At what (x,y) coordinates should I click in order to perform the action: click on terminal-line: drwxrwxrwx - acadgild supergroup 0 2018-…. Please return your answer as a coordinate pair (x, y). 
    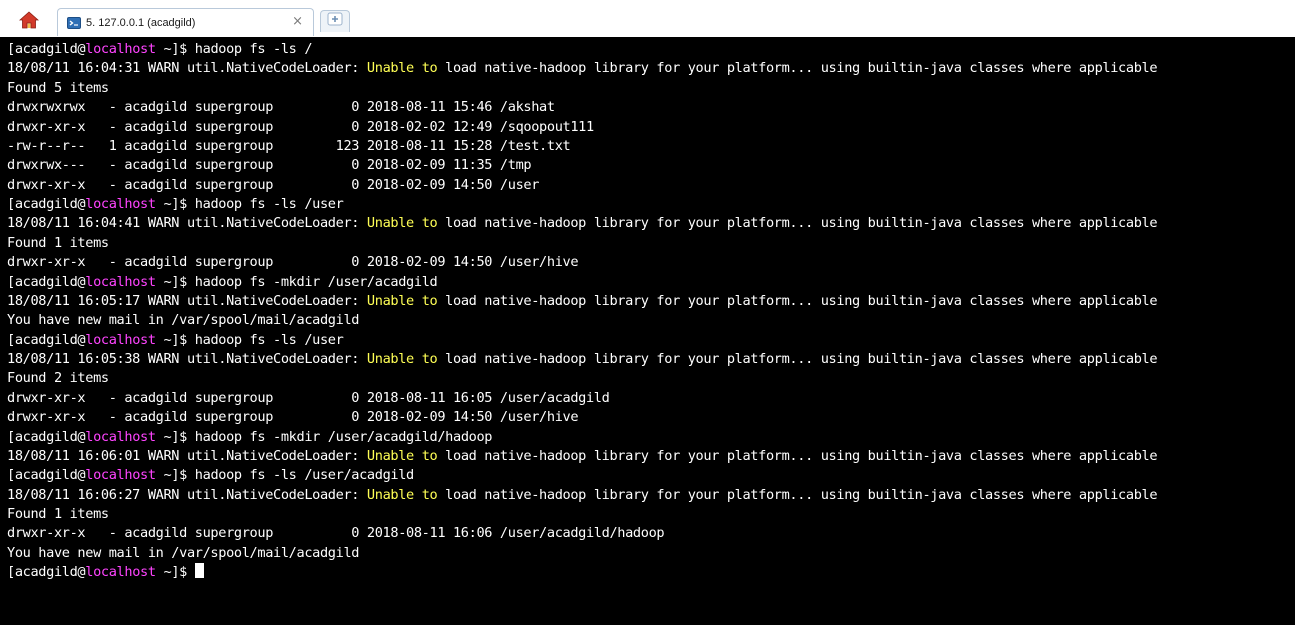
    Looking at the image, I should click on (649, 107).